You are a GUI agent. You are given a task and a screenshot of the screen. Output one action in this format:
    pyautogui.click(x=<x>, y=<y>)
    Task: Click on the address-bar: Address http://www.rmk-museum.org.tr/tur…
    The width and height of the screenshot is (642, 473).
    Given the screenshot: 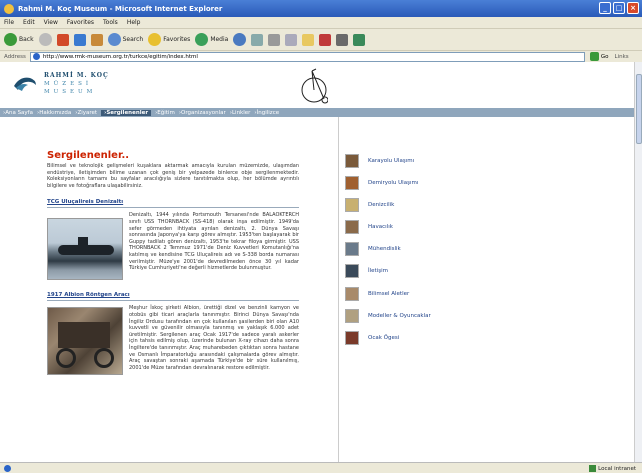 What is the action you would take?
    pyautogui.click(x=321, y=56)
    